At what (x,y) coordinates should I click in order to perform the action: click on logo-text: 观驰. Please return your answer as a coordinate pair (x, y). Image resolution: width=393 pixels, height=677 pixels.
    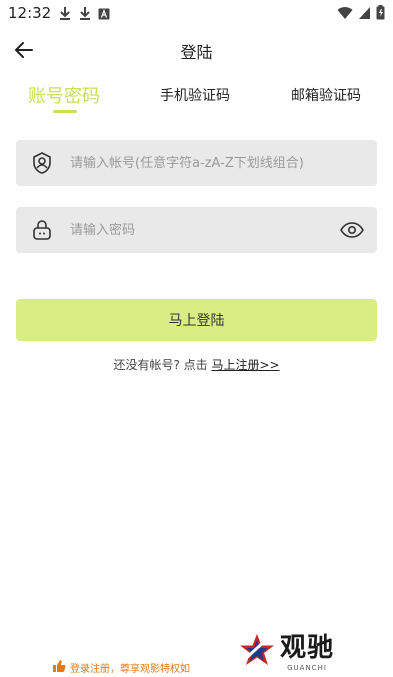
    Looking at the image, I should click on (307, 648).